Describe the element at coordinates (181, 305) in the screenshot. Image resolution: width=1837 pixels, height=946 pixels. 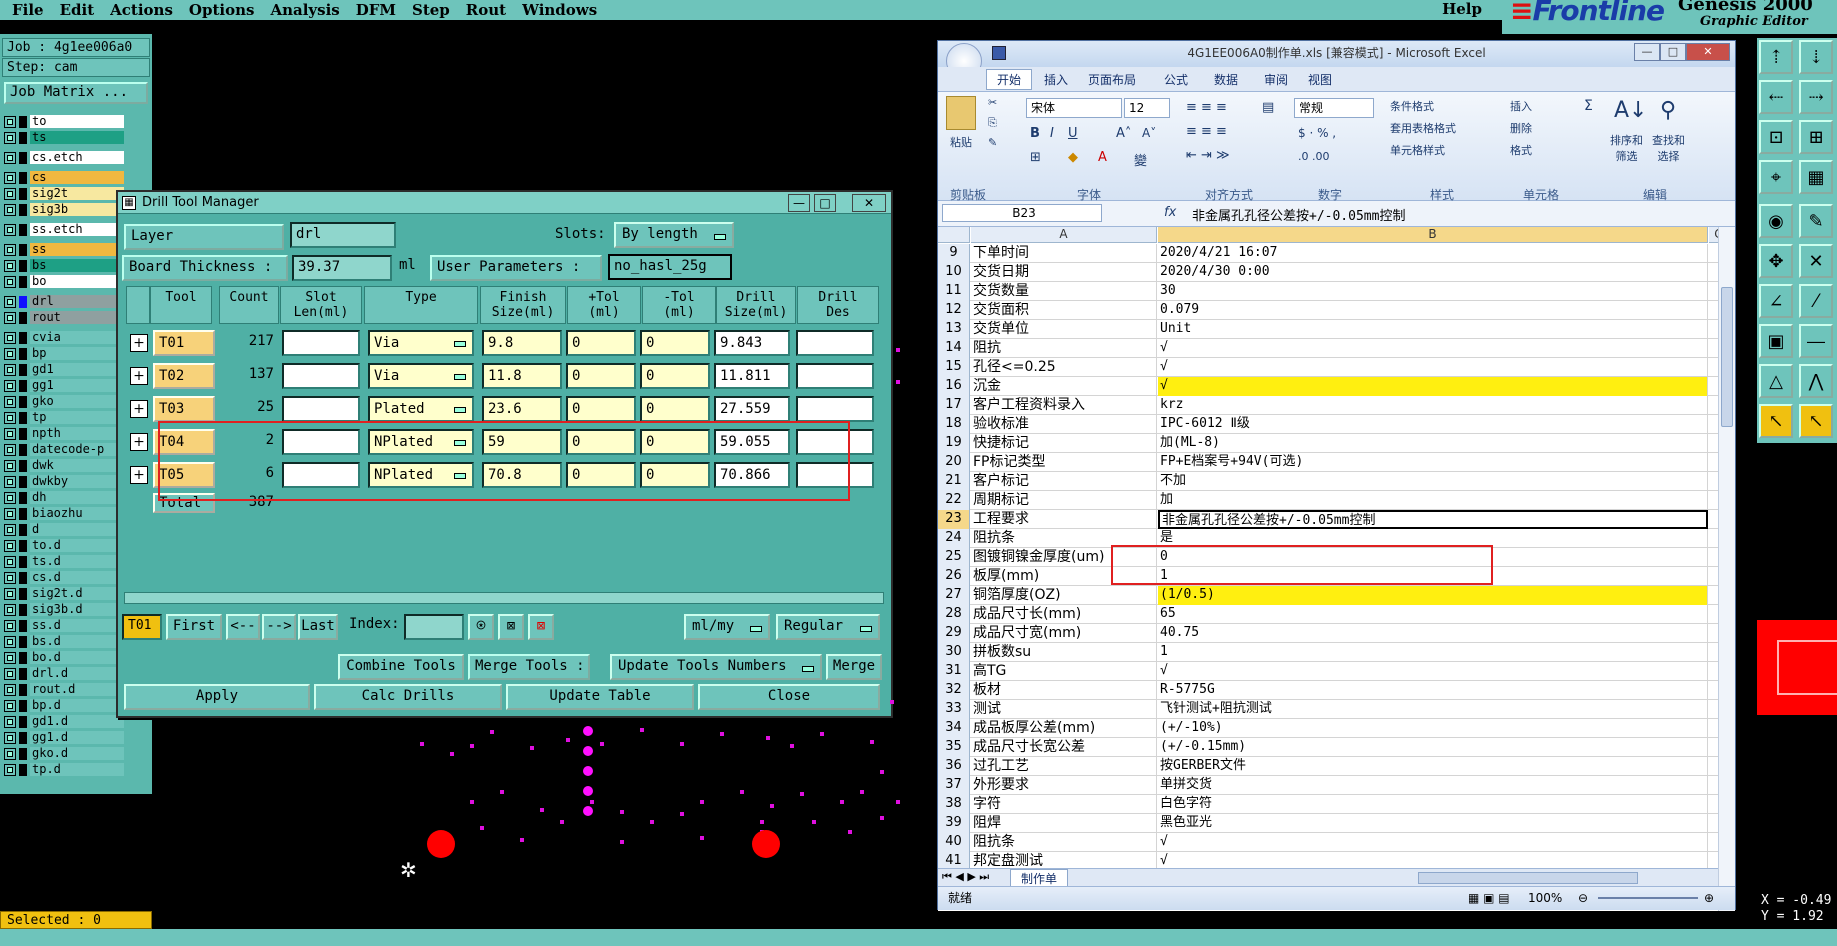
I see `column-header: Tool` at that location.